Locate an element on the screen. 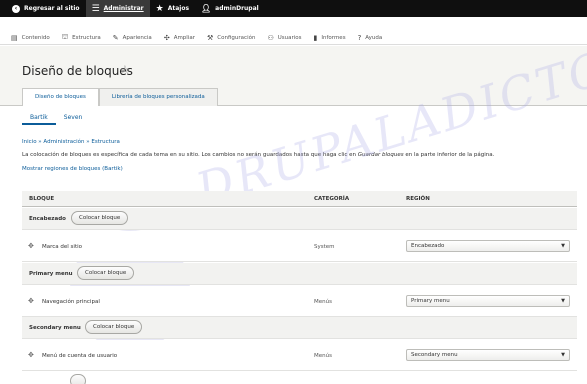 This screenshot has height=384, width=587. block-name: Navegación principal is located at coordinates (71, 302).